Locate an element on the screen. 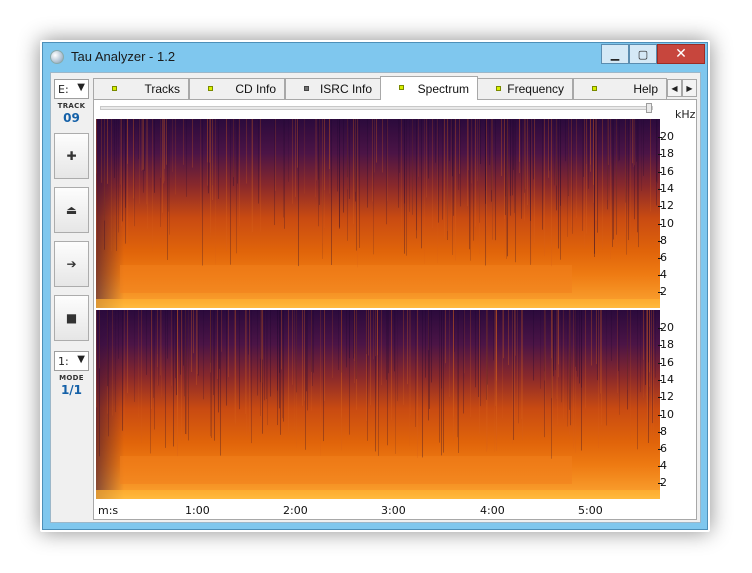 This screenshot has height=573, width=752. tab-frequency: Frequency is located at coordinates (525, 88).